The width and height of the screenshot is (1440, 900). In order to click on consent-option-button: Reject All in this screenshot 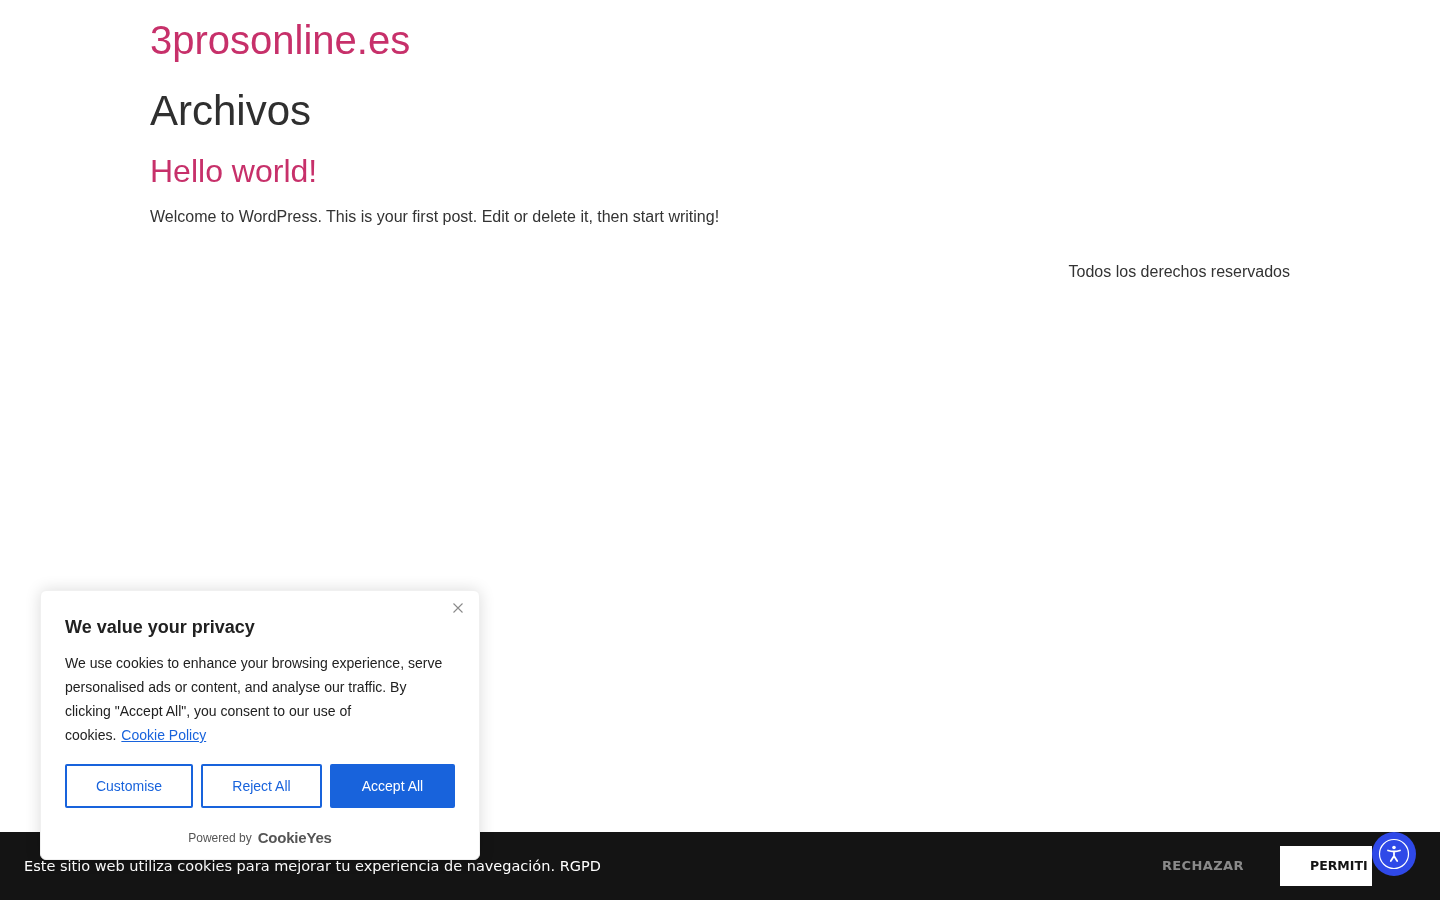, I will do `click(261, 786)`.